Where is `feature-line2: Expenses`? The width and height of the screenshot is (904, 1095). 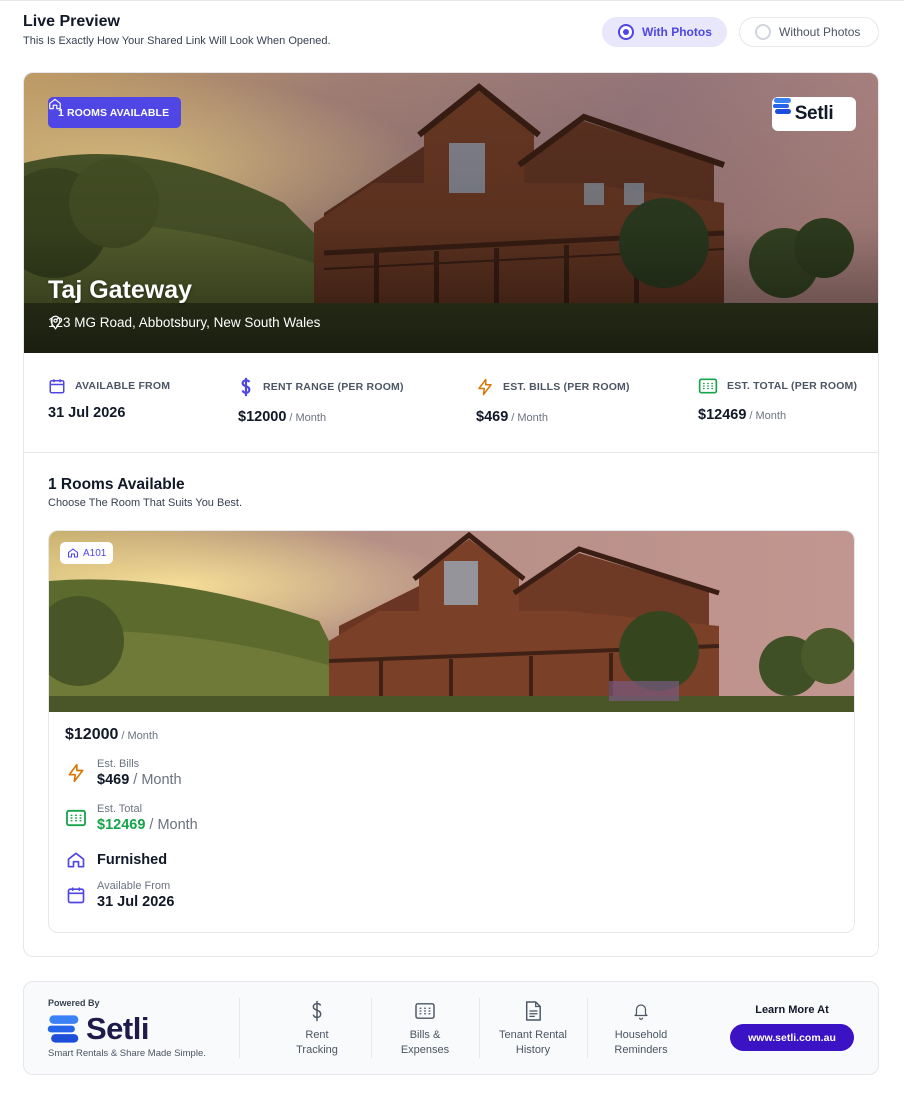 feature-line2: Expenses is located at coordinates (425, 1050).